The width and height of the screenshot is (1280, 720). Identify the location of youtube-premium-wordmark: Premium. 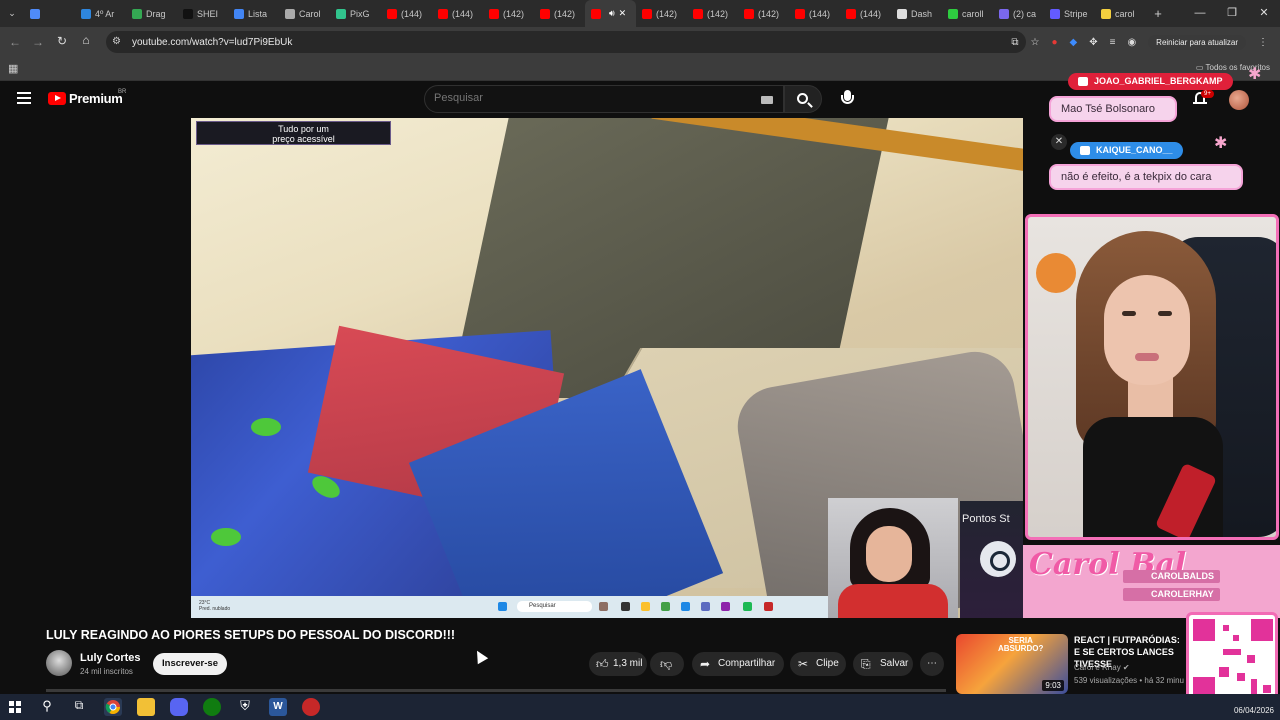
(96, 98).